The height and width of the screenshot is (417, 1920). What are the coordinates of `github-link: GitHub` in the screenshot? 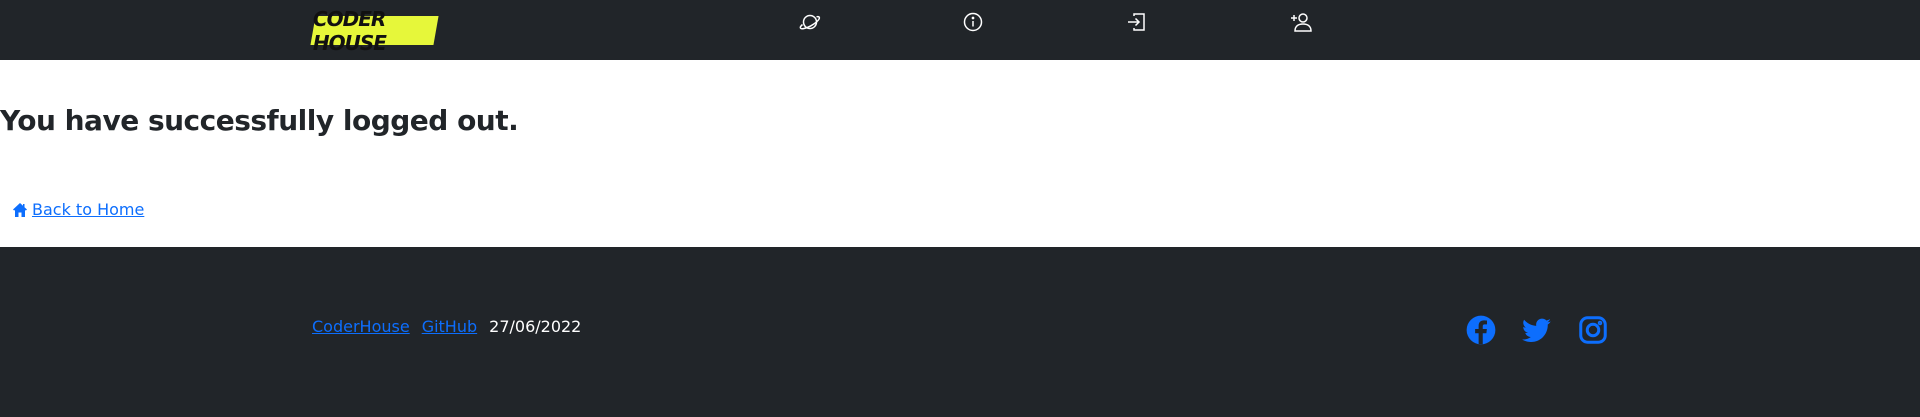 It's located at (449, 326).